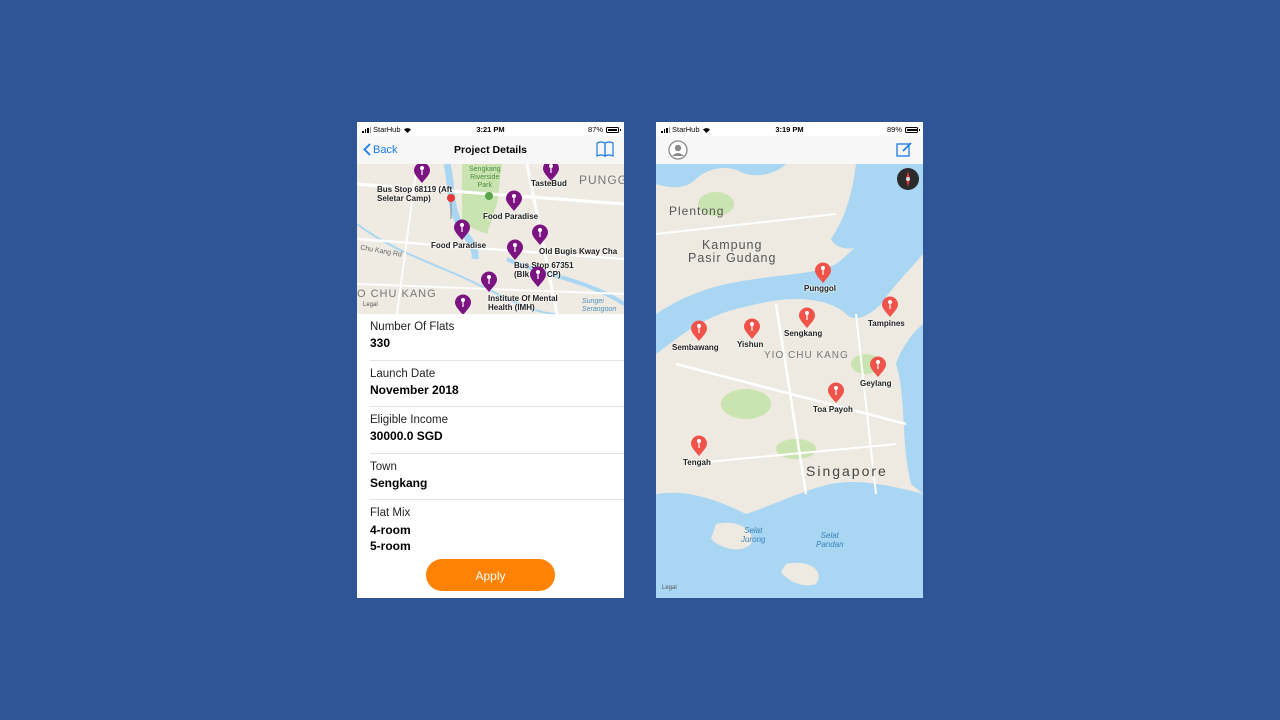 The width and height of the screenshot is (1280, 720). I want to click on book-icon, so click(605, 149).